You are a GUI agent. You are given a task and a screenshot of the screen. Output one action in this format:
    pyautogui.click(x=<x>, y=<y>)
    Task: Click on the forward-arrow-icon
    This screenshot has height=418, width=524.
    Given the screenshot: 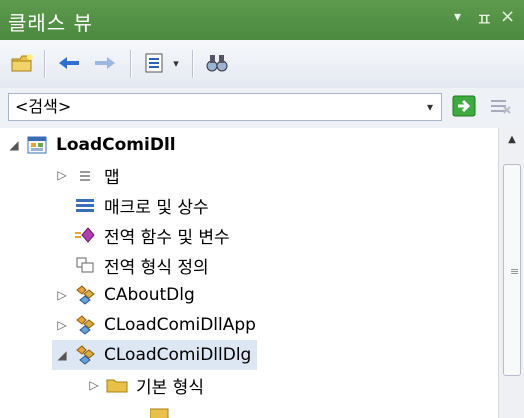 What is the action you would take?
    pyautogui.click(x=105, y=63)
    